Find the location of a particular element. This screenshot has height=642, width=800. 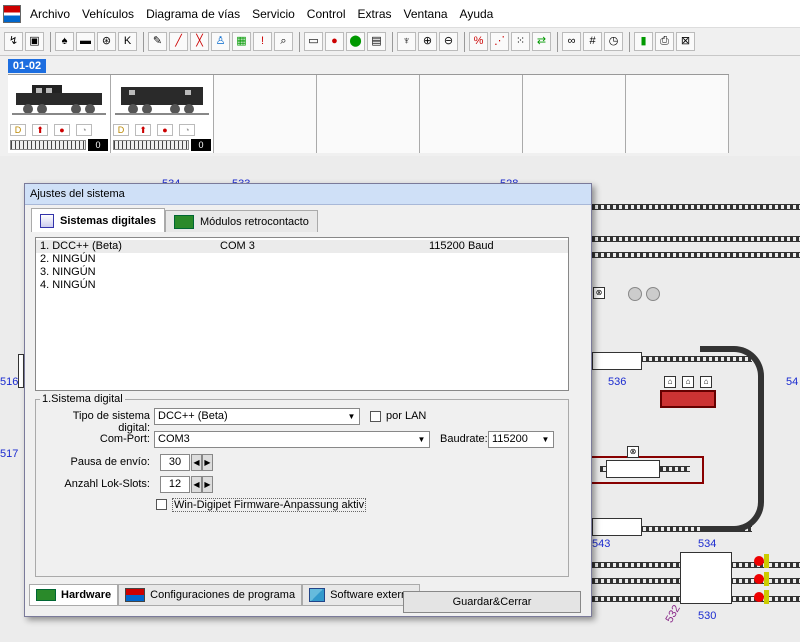

battery-icon: ▮ is located at coordinates (643, 41).